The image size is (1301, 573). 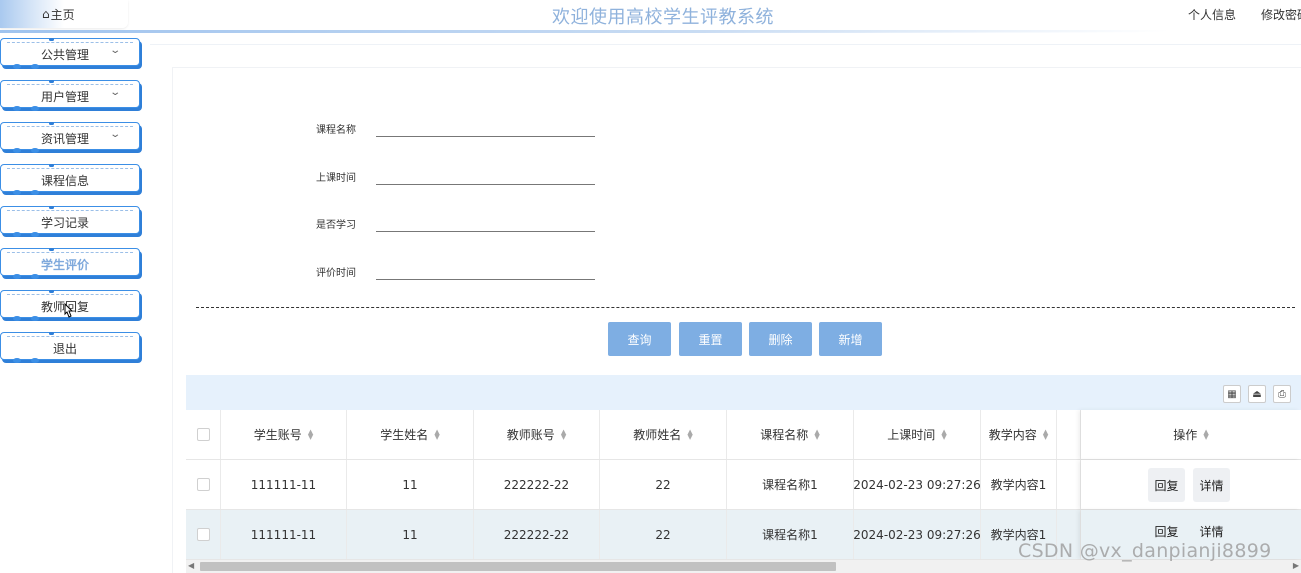 What do you see at coordinates (1069, 484) in the screenshot?
I see `cell-spacer` at bounding box center [1069, 484].